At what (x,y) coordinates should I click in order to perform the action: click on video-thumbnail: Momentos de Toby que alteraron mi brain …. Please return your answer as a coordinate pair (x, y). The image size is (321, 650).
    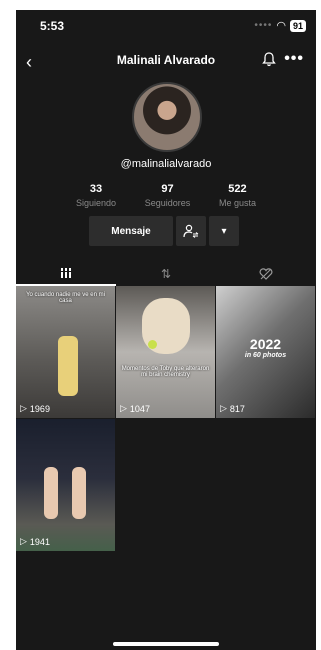
    Looking at the image, I should click on (165, 352).